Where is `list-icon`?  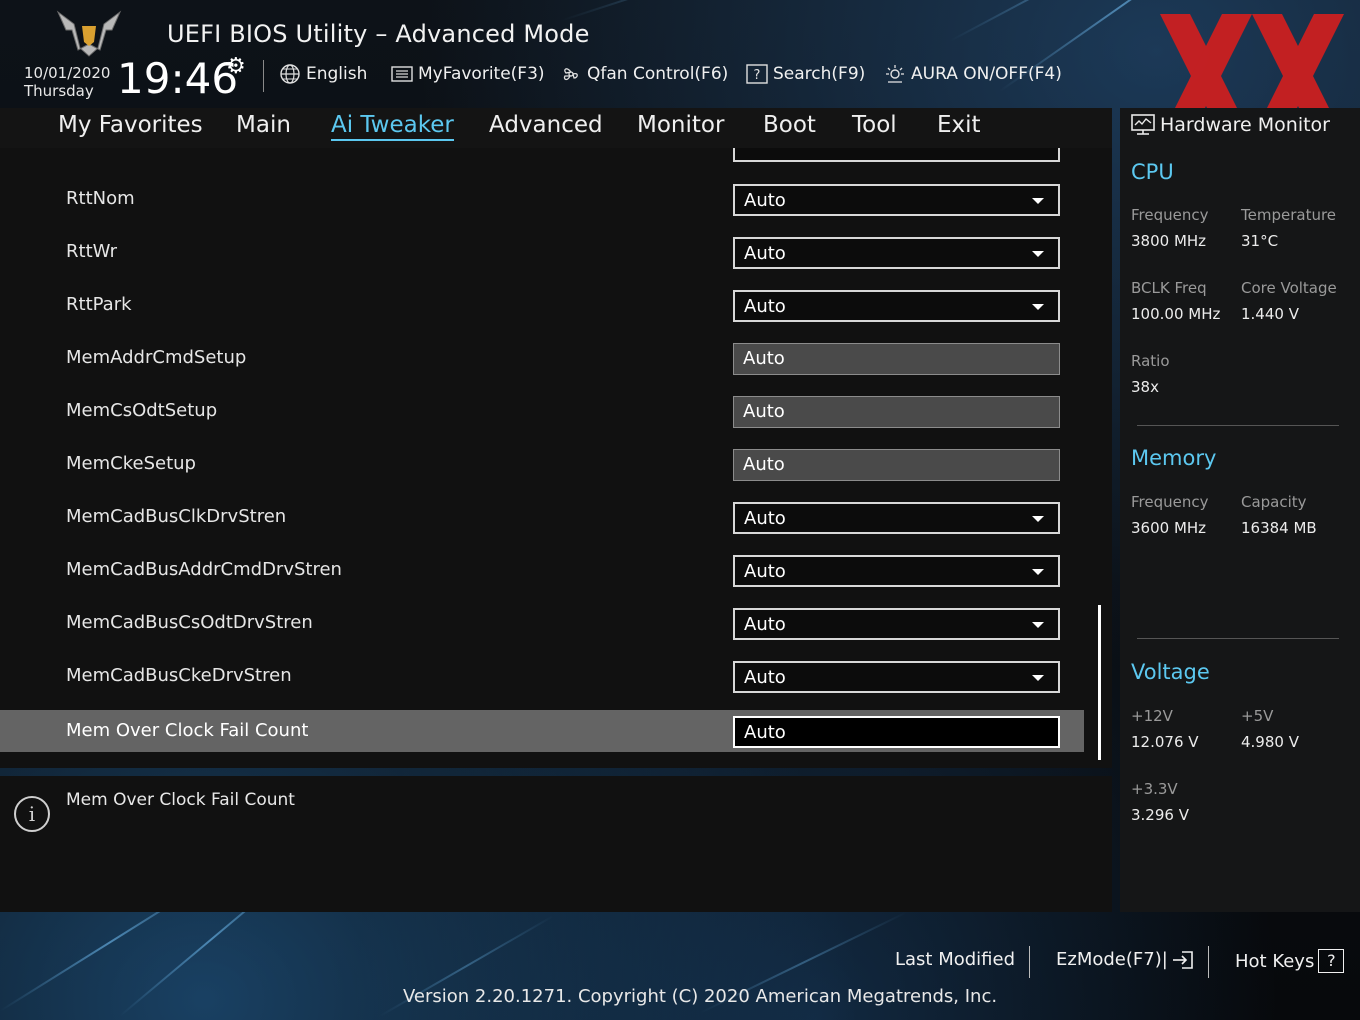
list-icon is located at coordinates (402, 74).